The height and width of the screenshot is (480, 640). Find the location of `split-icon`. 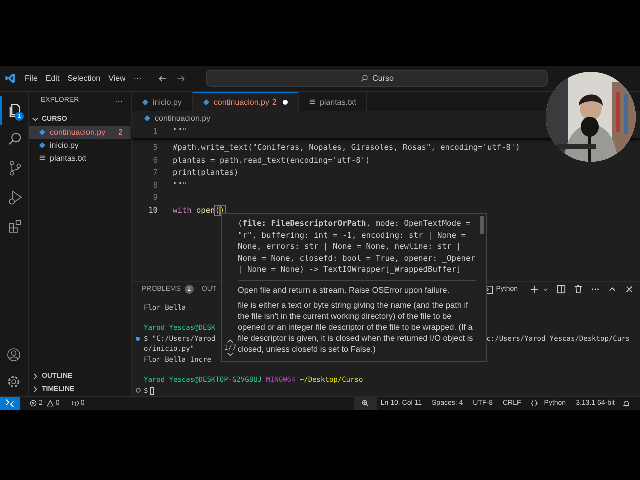

split-icon is located at coordinates (561, 289).